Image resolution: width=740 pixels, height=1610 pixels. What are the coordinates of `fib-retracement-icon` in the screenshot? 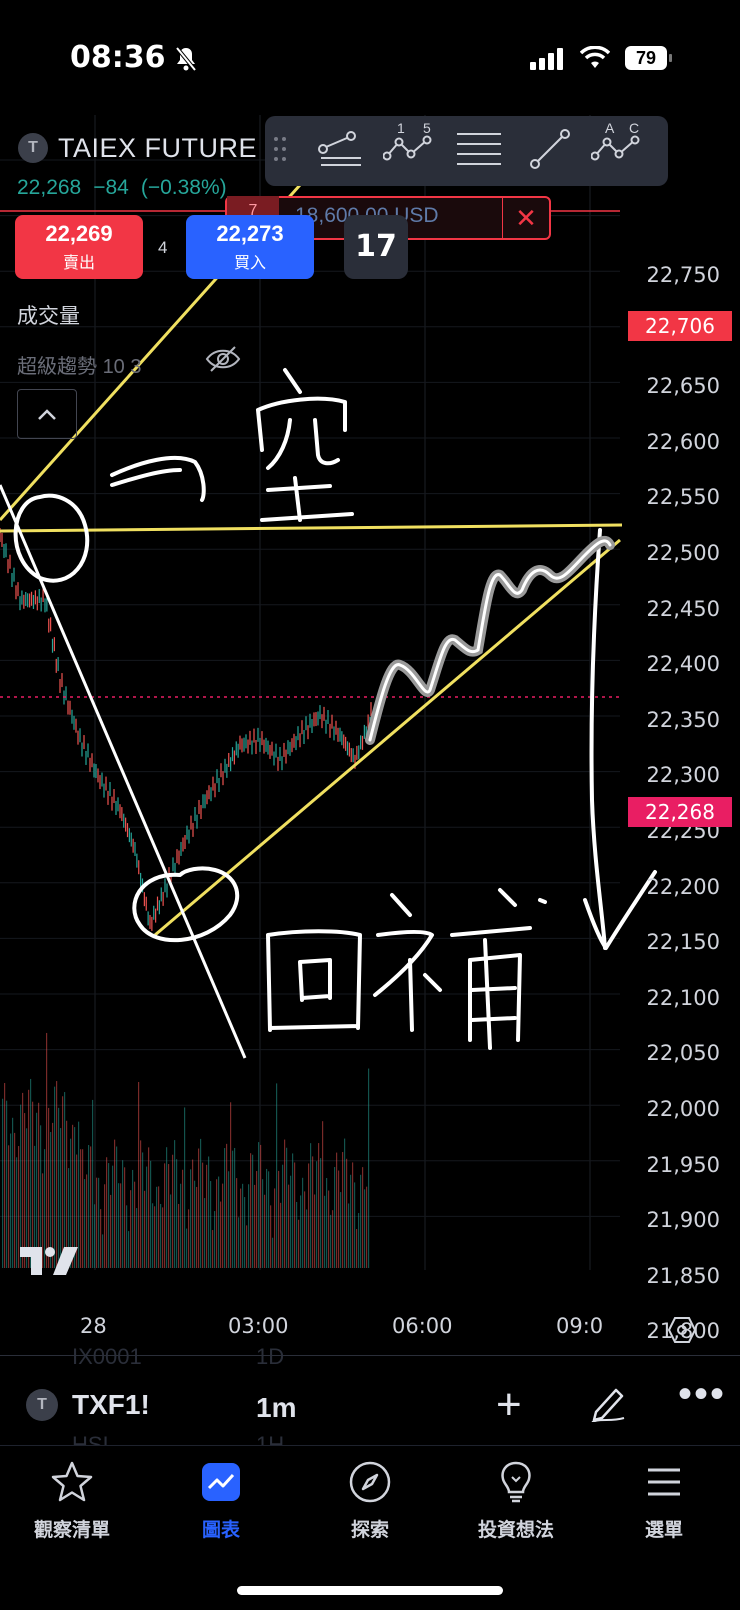 It's located at (340, 149).